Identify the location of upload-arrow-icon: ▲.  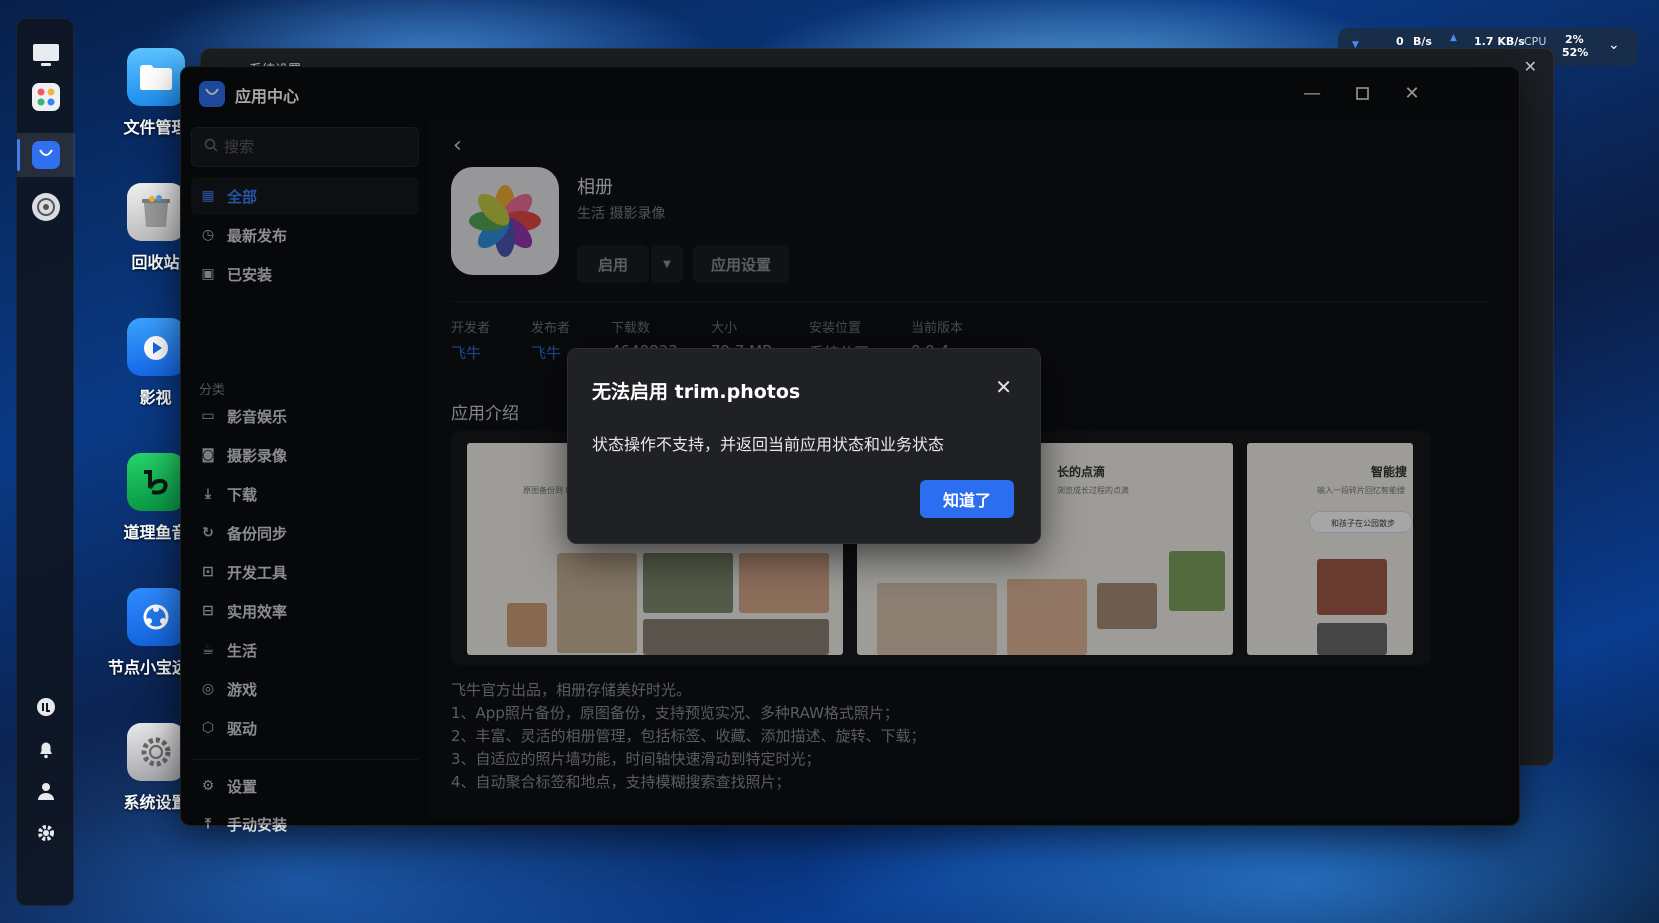
(1453, 38).